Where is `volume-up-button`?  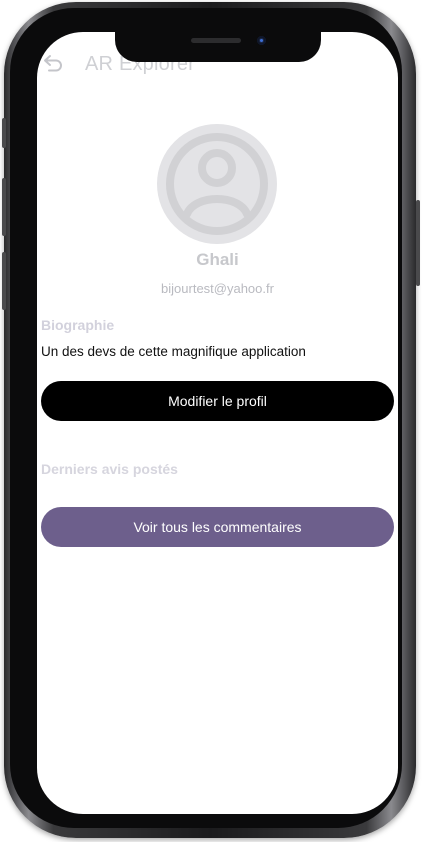 volume-up-button is located at coordinates (4, 207).